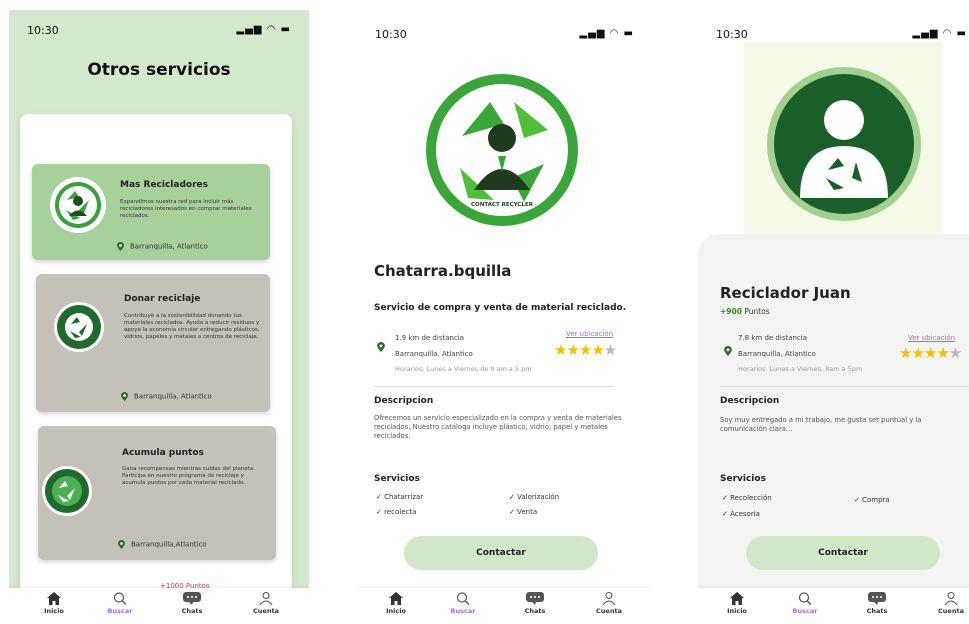 The width and height of the screenshot is (969, 624). I want to click on distance-text: 7.8 km de distancia, so click(773, 338).